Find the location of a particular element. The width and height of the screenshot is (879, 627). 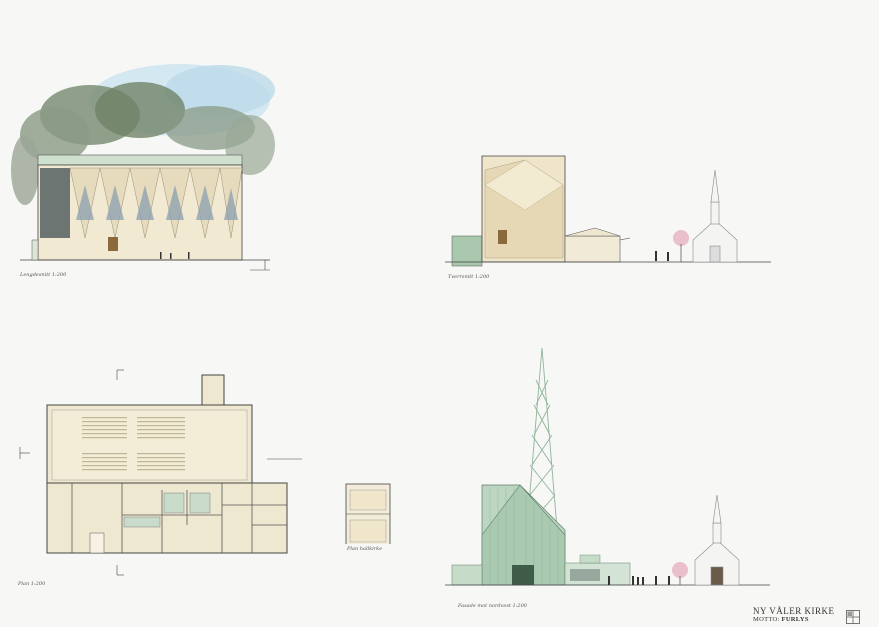

floor-plan-illustration is located at coordinates (160, 472).